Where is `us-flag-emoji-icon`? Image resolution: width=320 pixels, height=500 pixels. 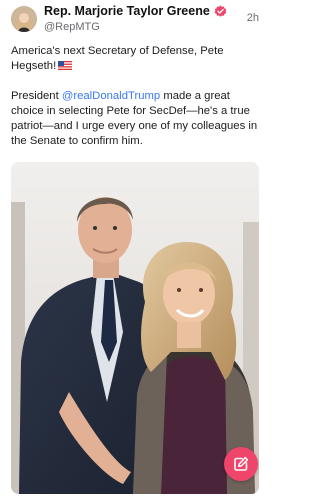
us-flag-emoji-icon is located at coordinates (65, 65).